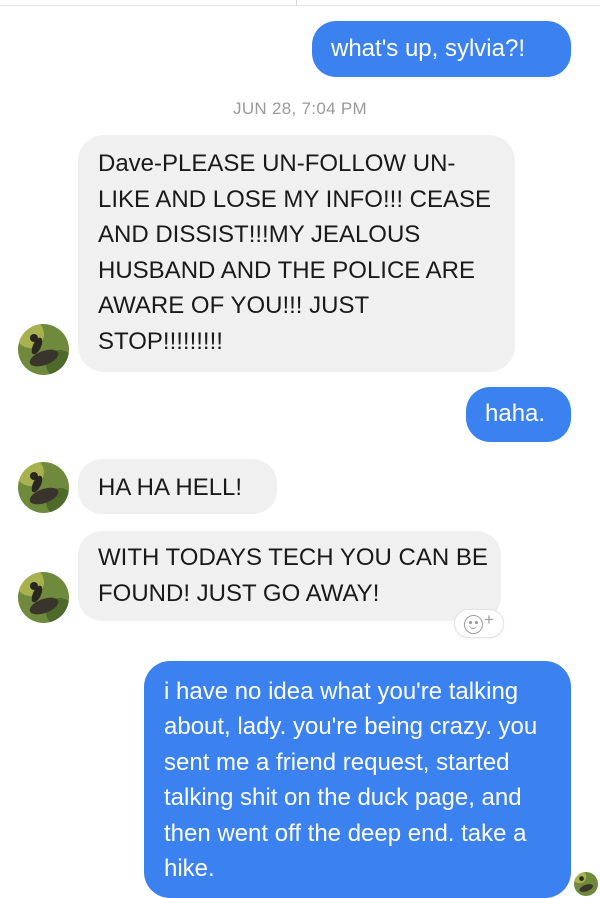 Image resolution: width=600 pixels, height=898 pixels. I want to click on message-text: haha., so click(515, 413).